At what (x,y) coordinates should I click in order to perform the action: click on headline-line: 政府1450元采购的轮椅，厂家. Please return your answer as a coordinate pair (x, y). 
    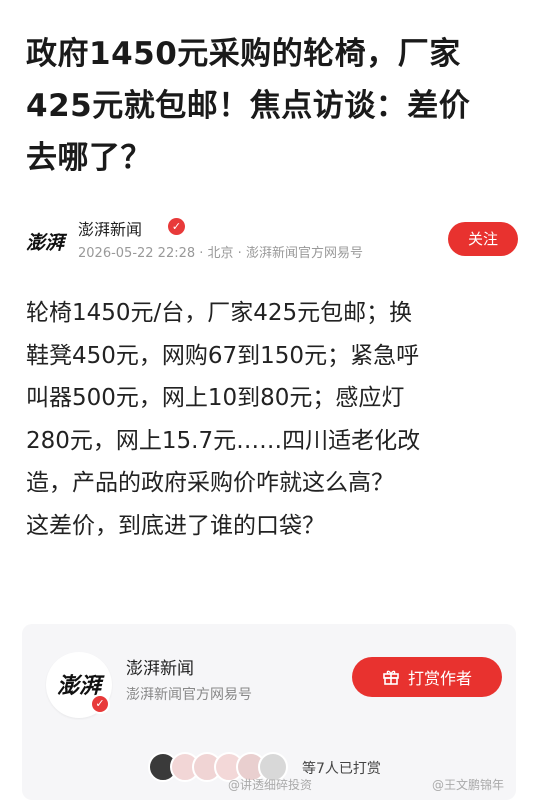
    Looking at the image, I should click on (243, 54).